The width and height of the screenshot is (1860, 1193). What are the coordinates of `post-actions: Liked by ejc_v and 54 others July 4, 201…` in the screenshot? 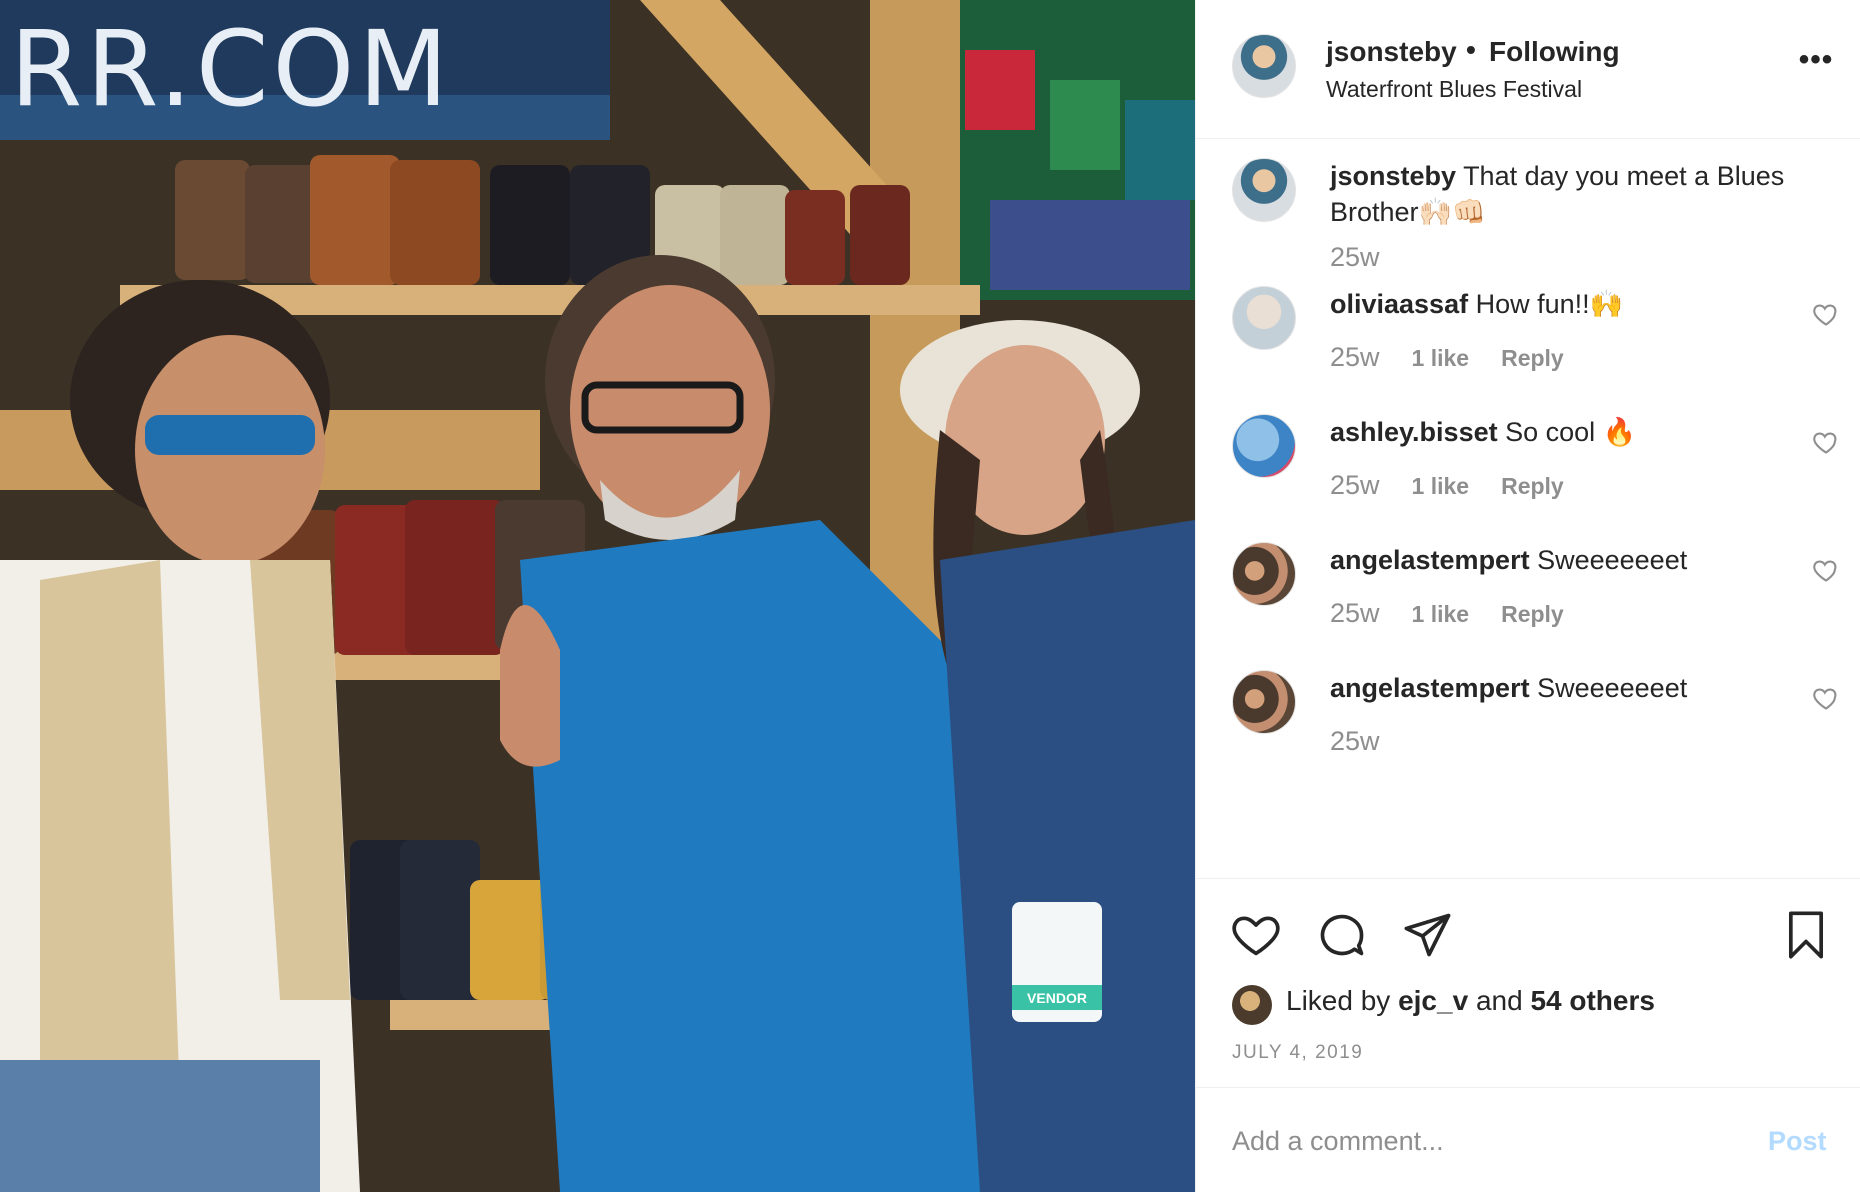 It's located at (1528, 983).